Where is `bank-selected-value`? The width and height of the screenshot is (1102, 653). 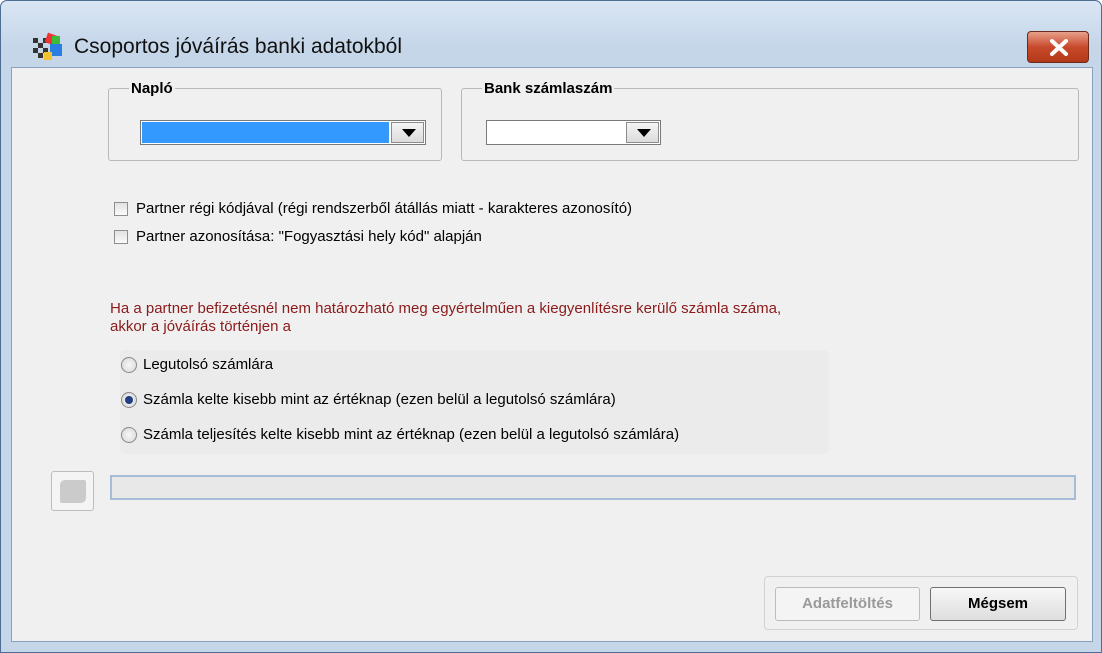
bank-selected-value is located at coordinates (556, 132).